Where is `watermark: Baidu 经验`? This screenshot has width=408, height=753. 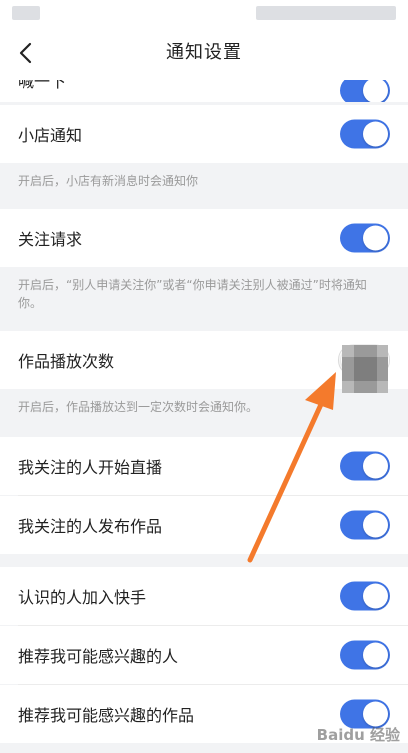
watermark: Baidu 经验 is located at coordinates (358, 735).